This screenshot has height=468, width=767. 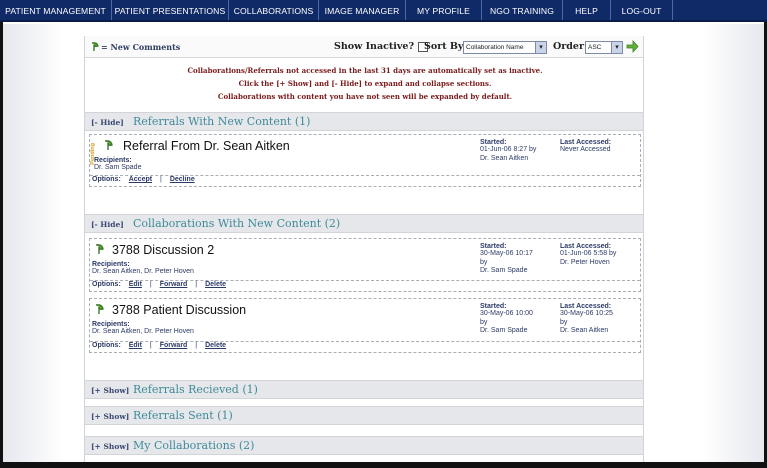 I want to click on accessed-line: Dr. Peter Hoven, so click(x=585, y=262).